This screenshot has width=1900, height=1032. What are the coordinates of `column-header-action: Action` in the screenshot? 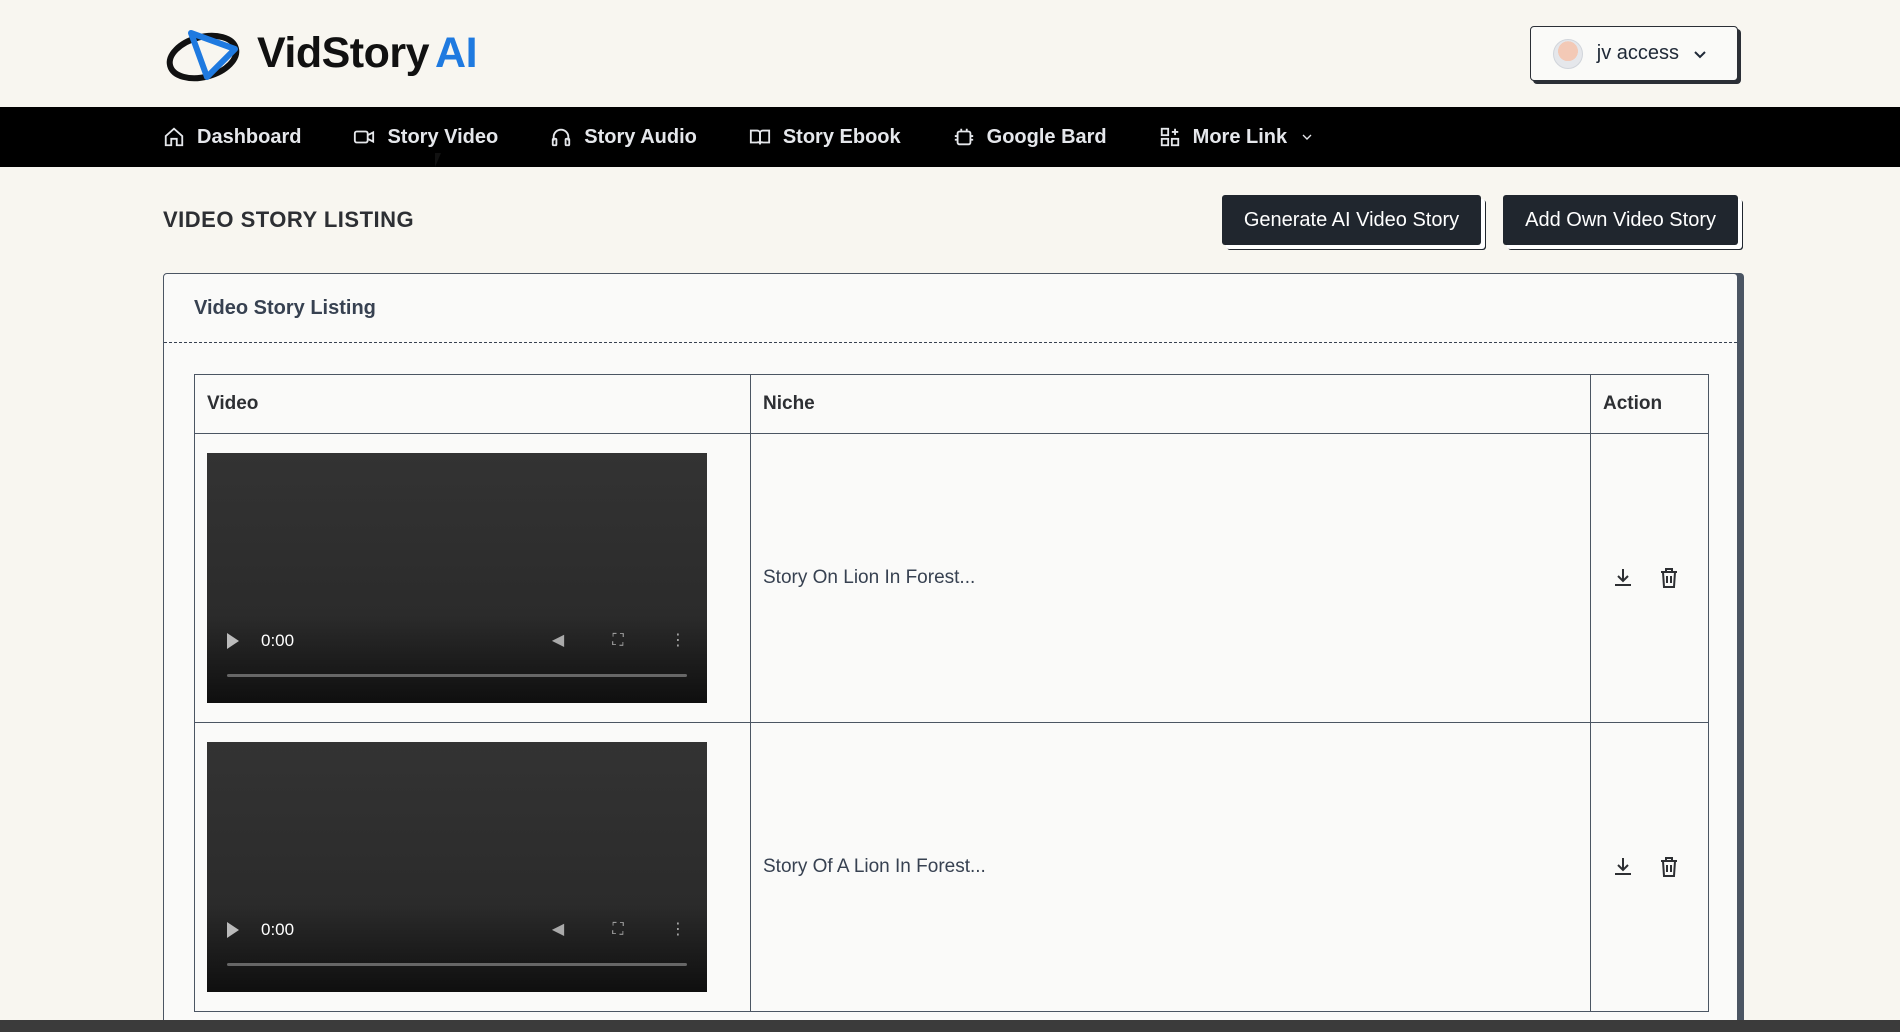 It's located at (1649, 404).